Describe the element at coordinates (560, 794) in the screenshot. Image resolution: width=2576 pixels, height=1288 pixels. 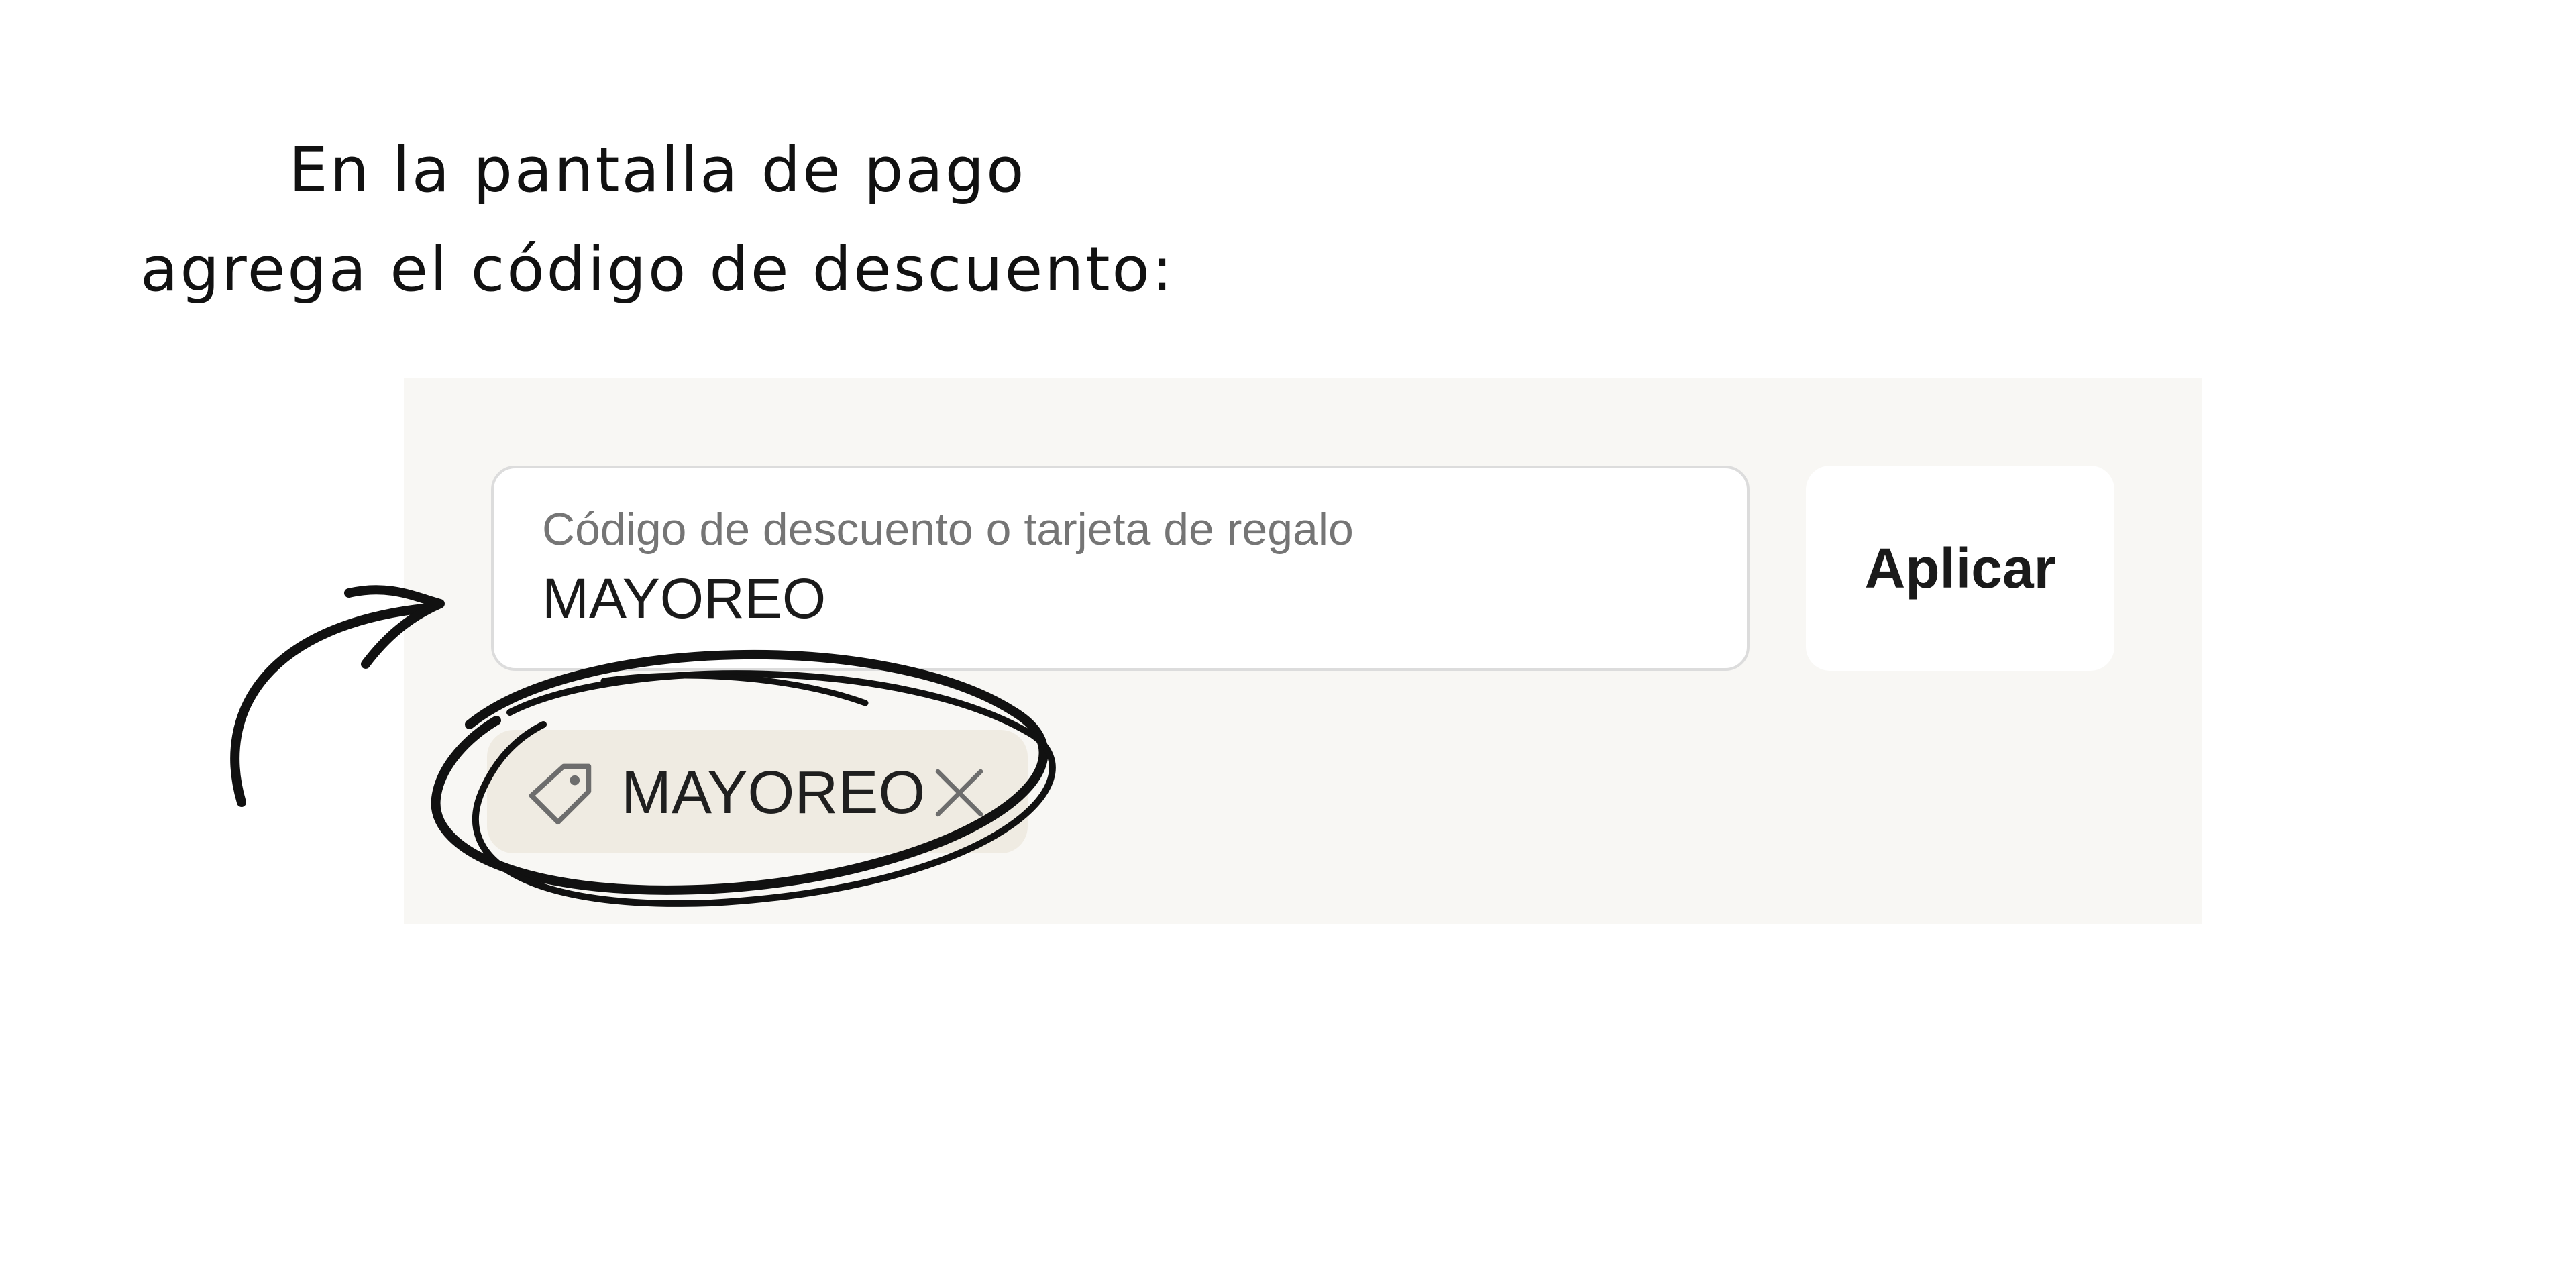
I see `tag-icon` at that location.